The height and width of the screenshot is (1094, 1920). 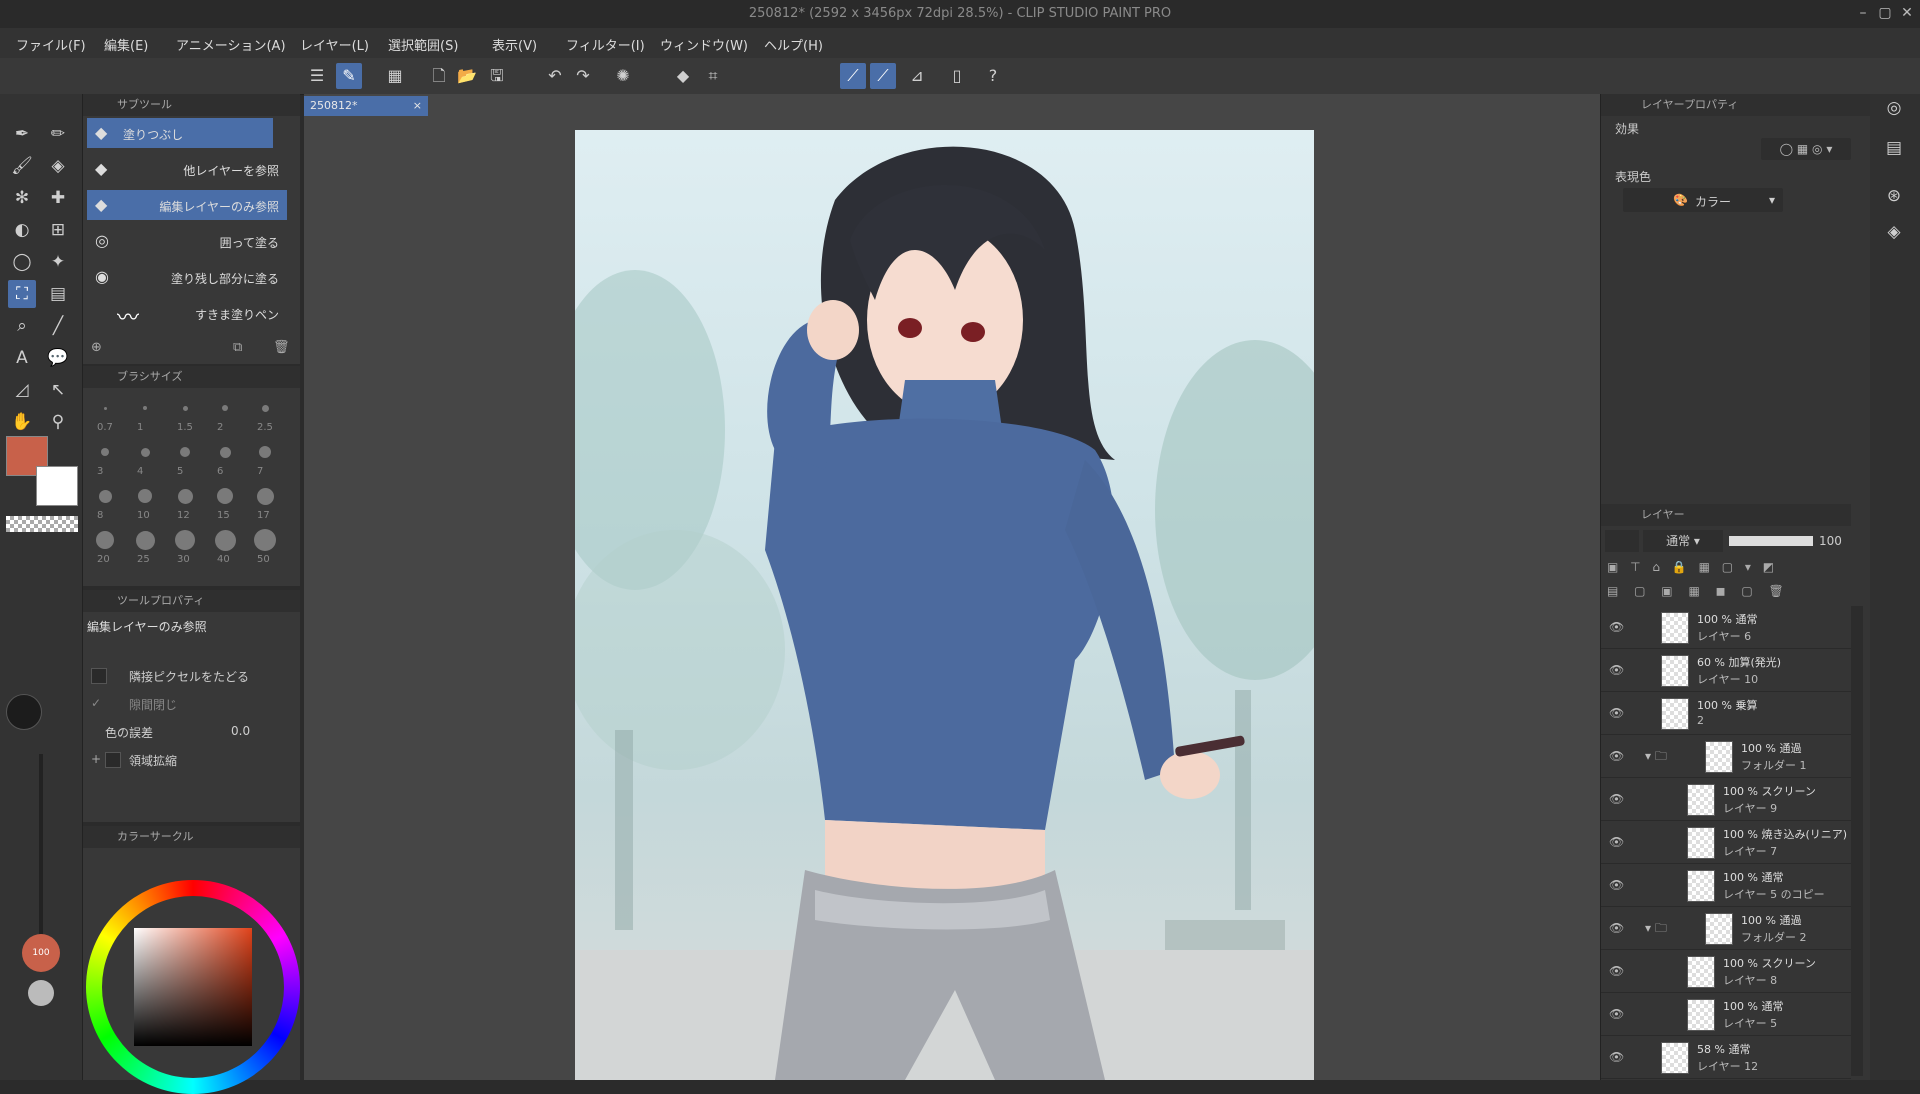 What do you see at coordinates (1907, 13) in the screenshot?
I see `close-icon: ✕` at bounding box center [1907, 13].